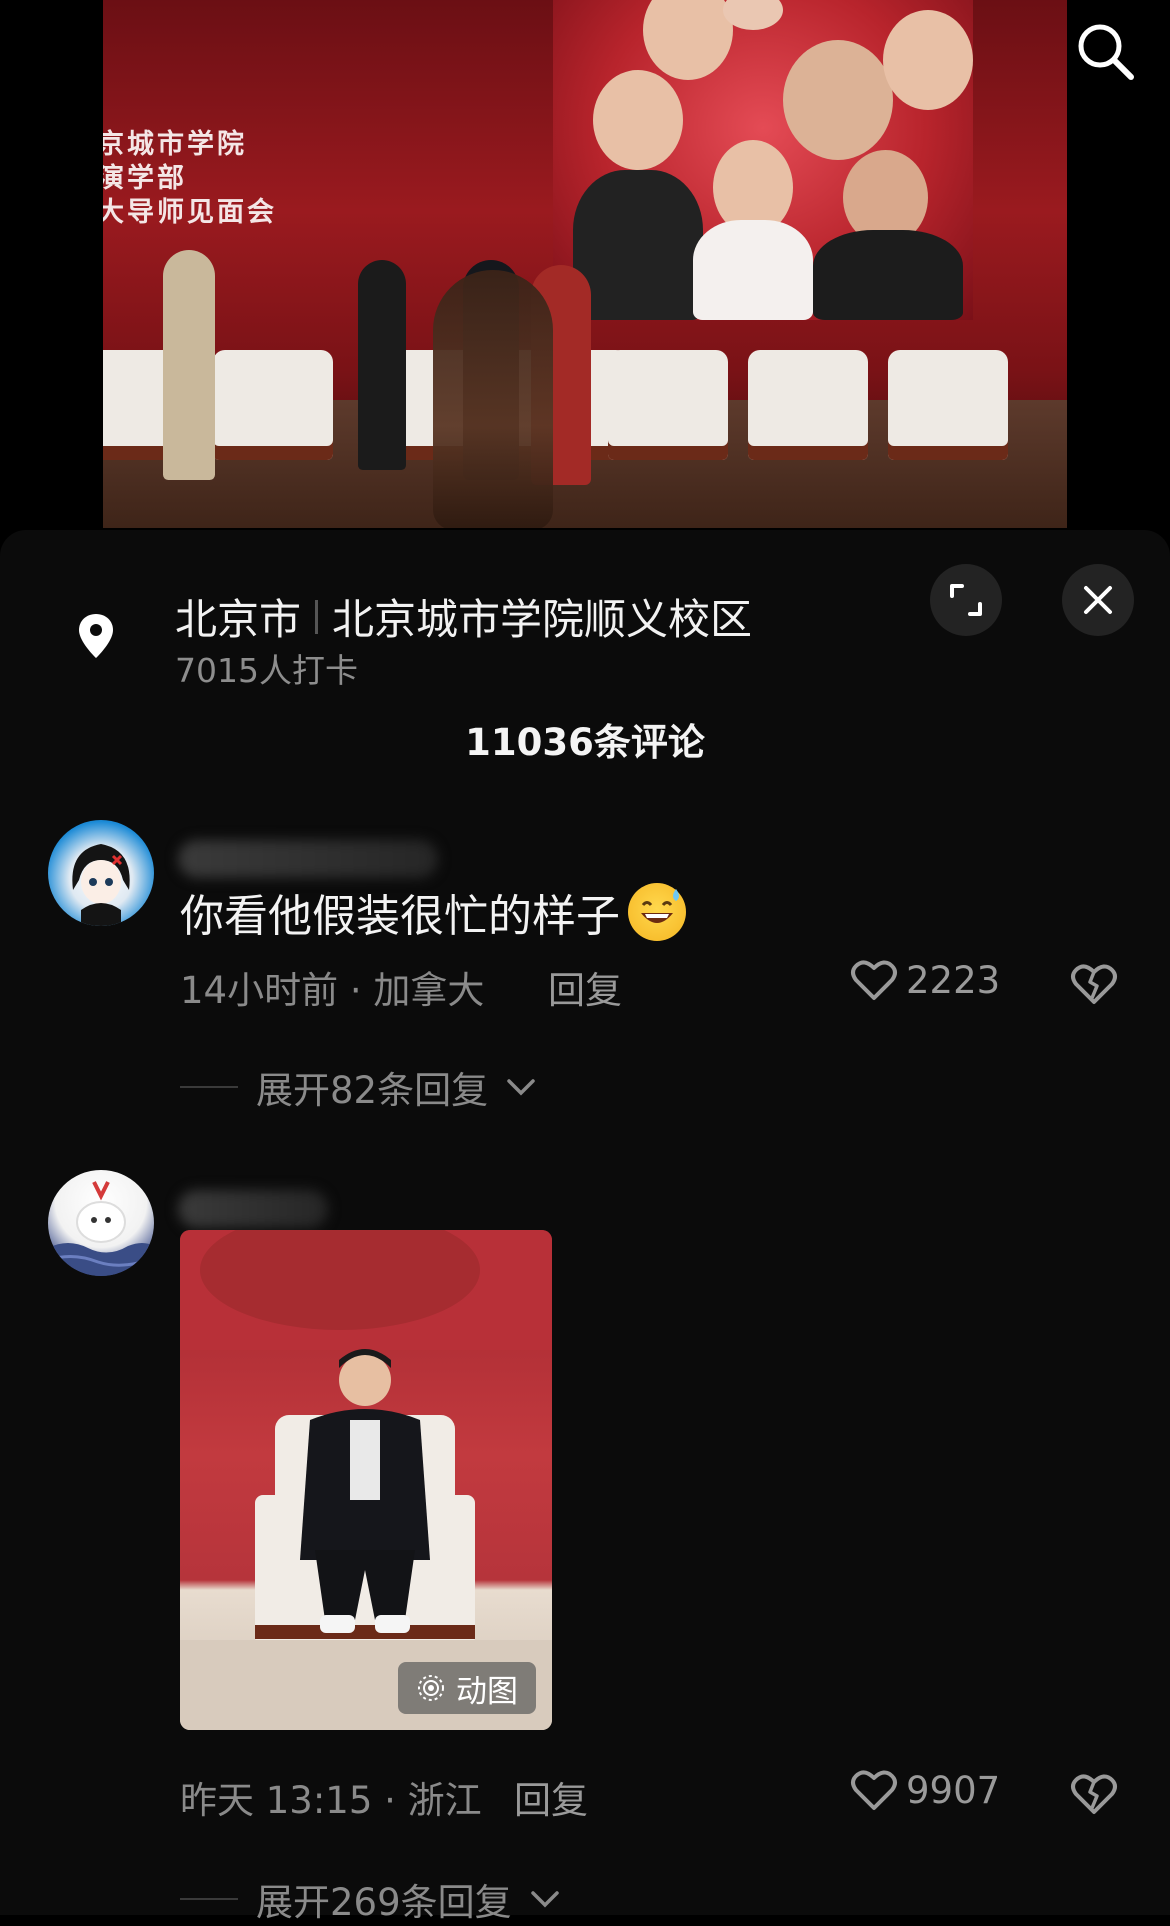 This screenshot has width=1170, height=1926. Describe the element at coordinates (317, 616) in the screenshot. I see `location-divider` at that location.